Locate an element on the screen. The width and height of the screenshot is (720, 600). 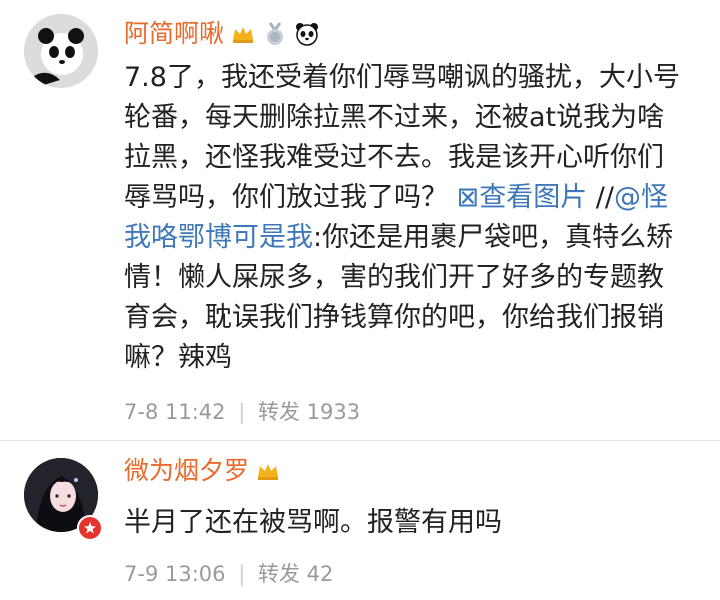
view-image-label: 查看图片 is located at coordinates (533, 197).